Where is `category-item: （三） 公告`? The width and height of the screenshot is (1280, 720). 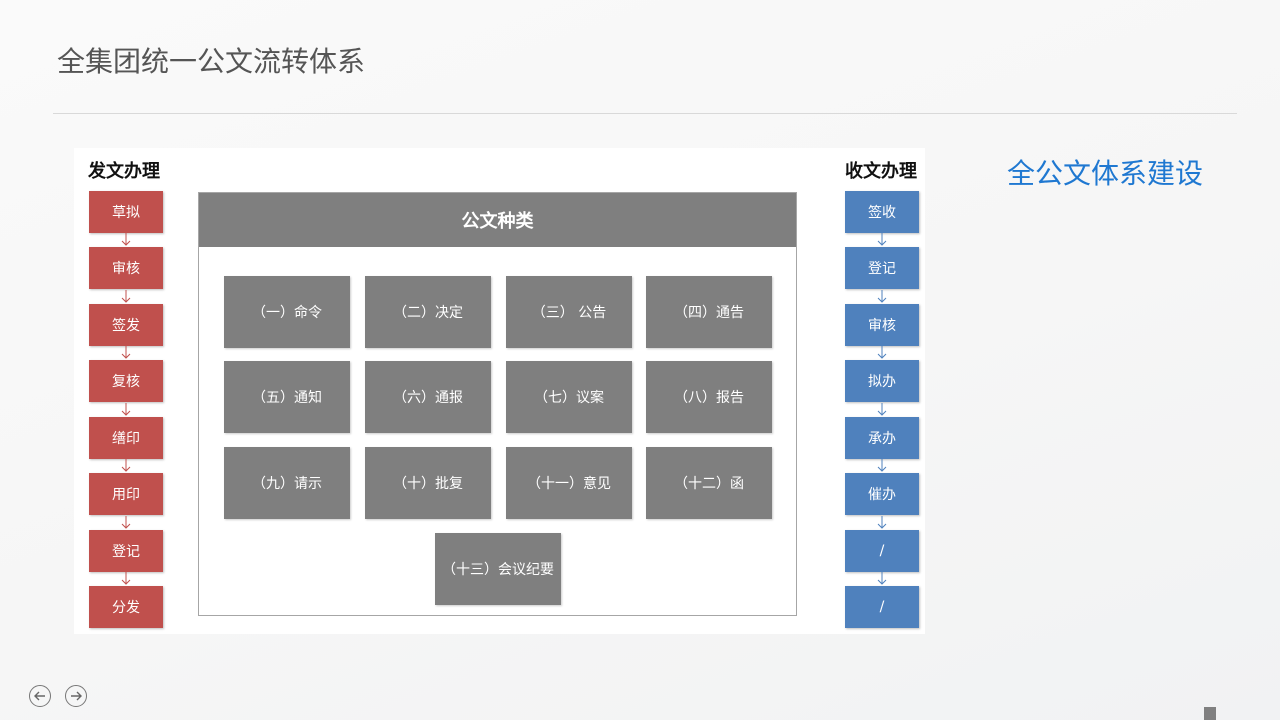
category-item: （三） 公告 is located at coordinates (569, 312).